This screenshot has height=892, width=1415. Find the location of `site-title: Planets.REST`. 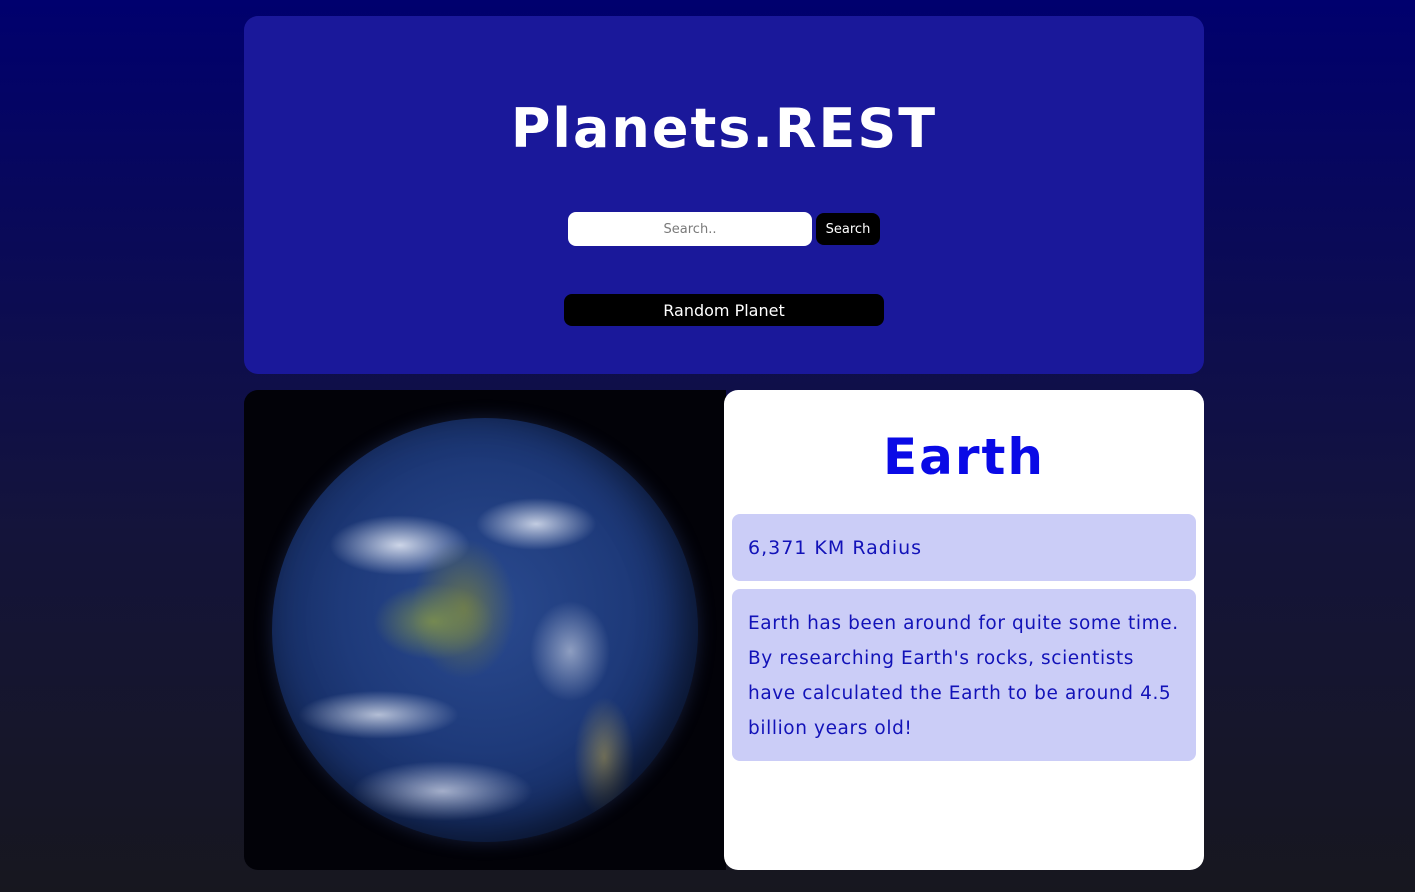

site-title: Planets.REST is located at coordinates (724, 128).